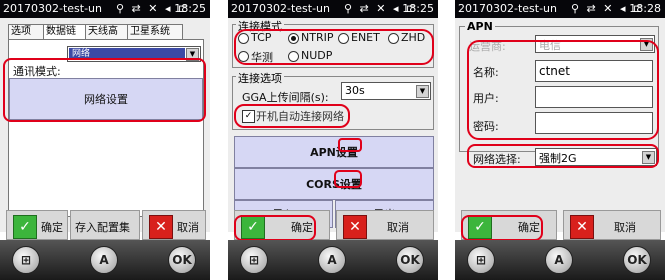 Image resolution: width=665 pixels, height=280 pixels. Describe the element at coordinates (560, 9) in the screenshot. I see `status-bar: 20170302-test-un ⚲ ⇄ ✕ ◂ ⊏ 18:28` at that location.